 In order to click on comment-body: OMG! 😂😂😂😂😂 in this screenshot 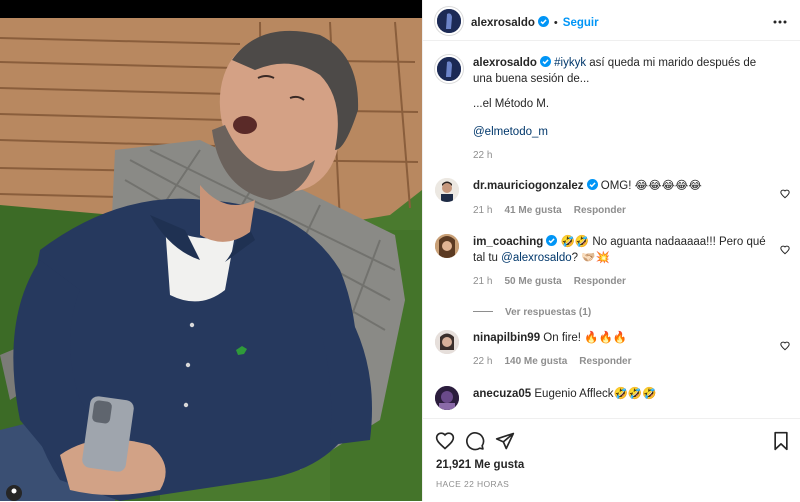, I will do `click(651, 186)`.